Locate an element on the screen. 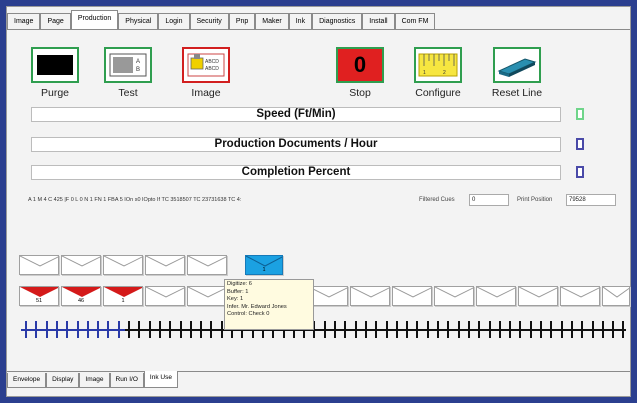 Image resolution: width=637 pixels, height=403 pixels. test-button: A B is located at coordinates (128, 65).